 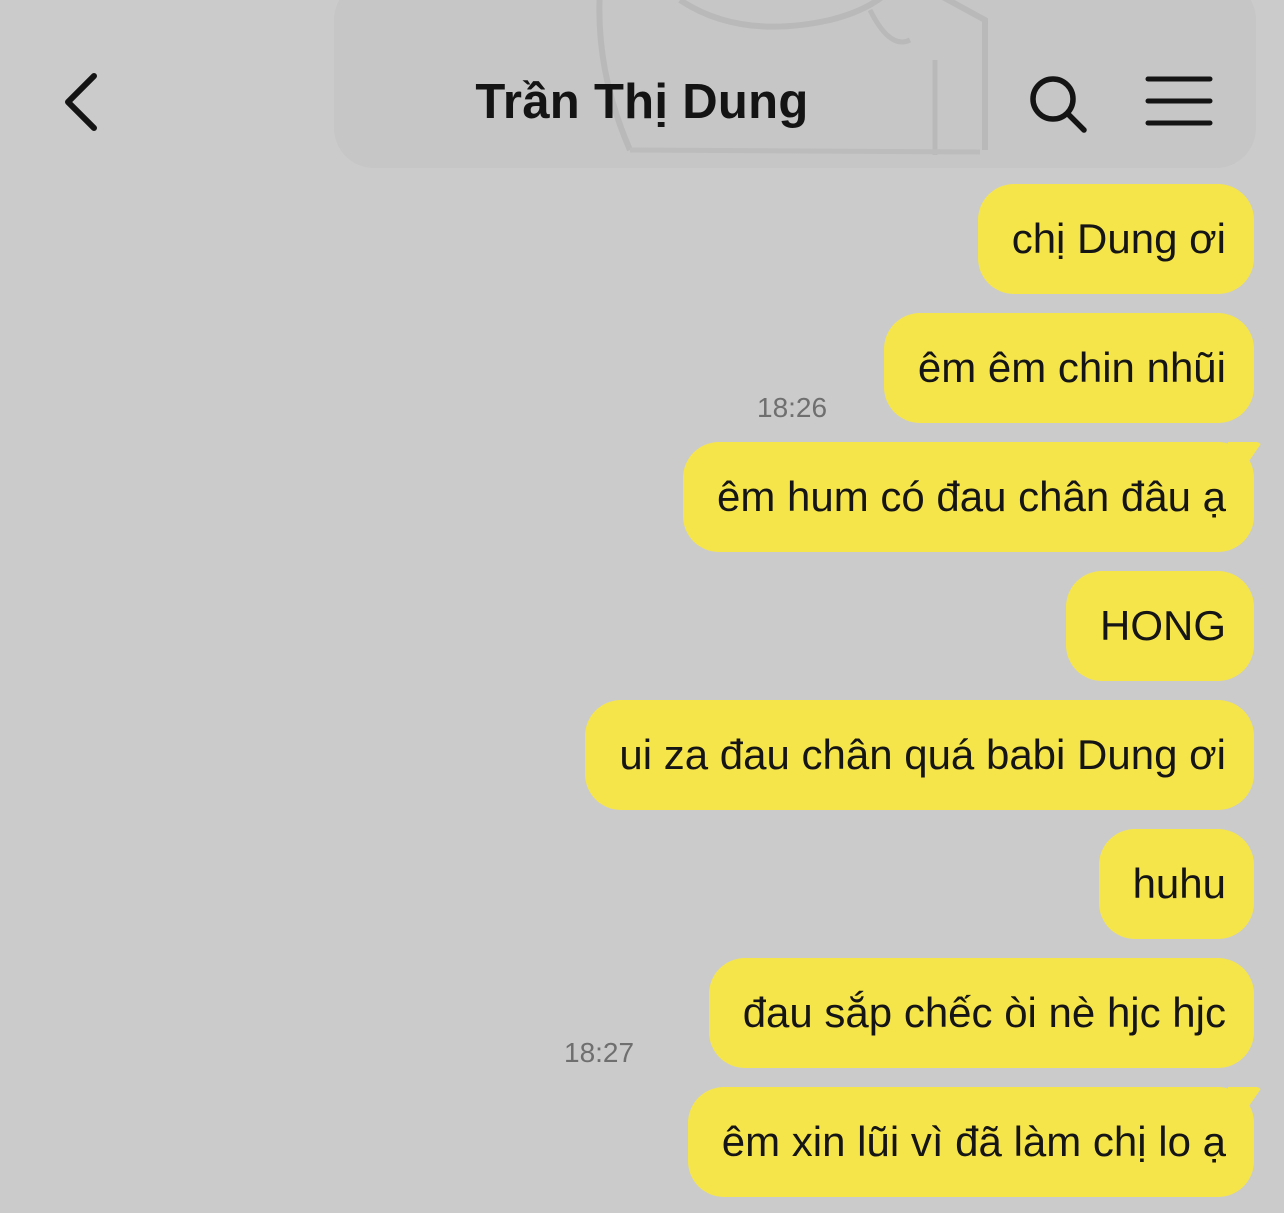 I want to click on message-bubble: huhu, so click(x=1176, y=884).